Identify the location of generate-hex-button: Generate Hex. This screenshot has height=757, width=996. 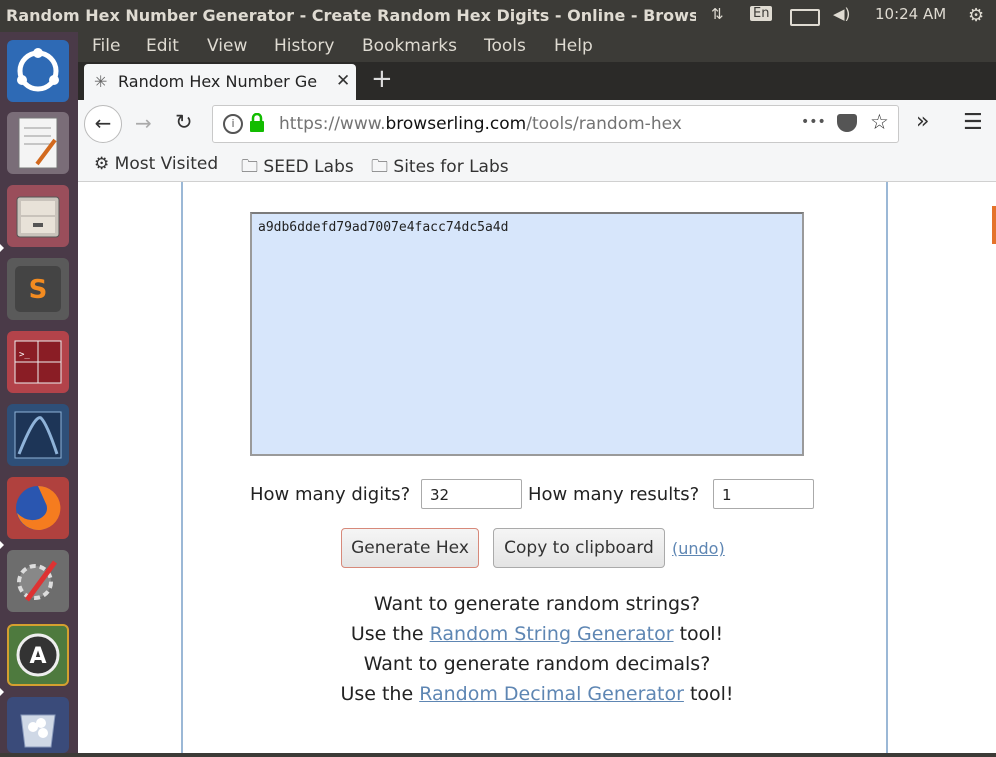
(410, 548).